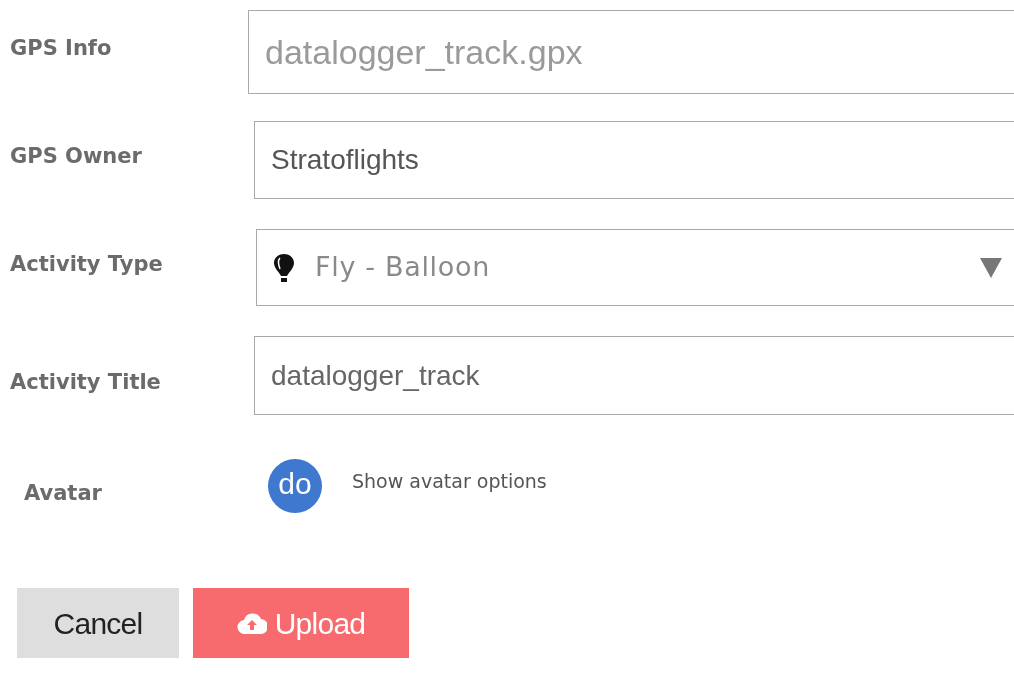  What do you see at coordinates (301, 623) in the screenshot?
I see `upload-button: Upload` at bounding box center [301, 623].